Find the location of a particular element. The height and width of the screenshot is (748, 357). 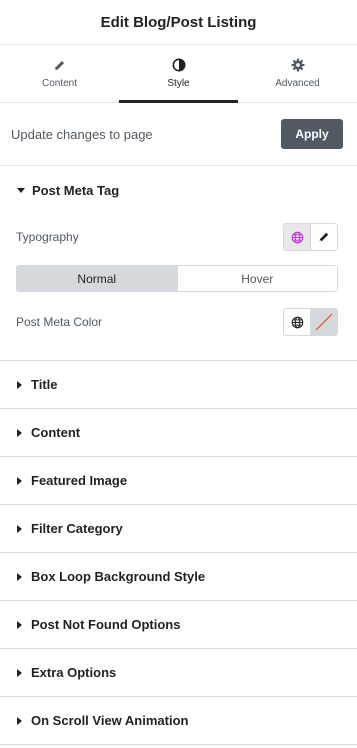

section-header: Box Loop Background Style is located at coordinates (178, 576).